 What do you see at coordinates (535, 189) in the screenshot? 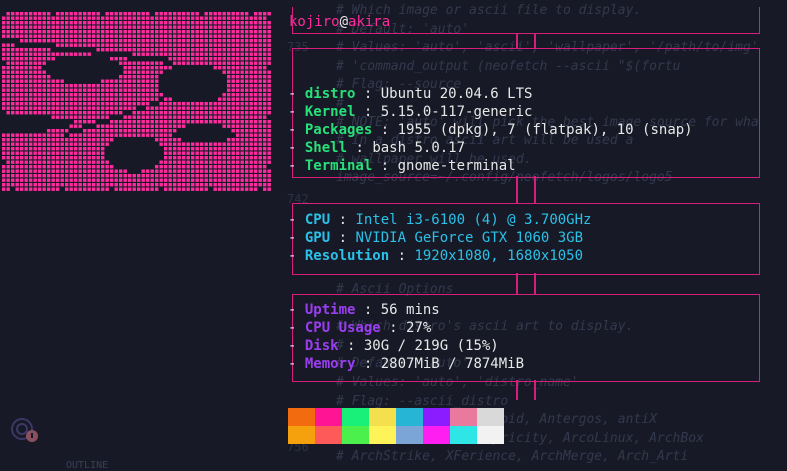
I see `connector-2b` at bounding box center [535, 189].